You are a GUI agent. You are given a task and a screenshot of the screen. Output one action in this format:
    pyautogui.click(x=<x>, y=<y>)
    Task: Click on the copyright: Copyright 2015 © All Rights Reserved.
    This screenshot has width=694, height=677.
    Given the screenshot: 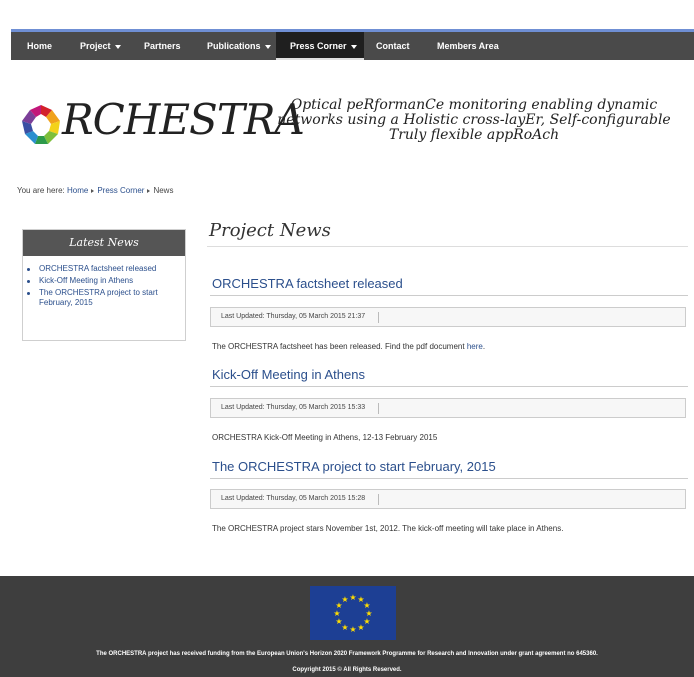 What is the action you would take?
    pyautogui.click(x=347, y=670)
    